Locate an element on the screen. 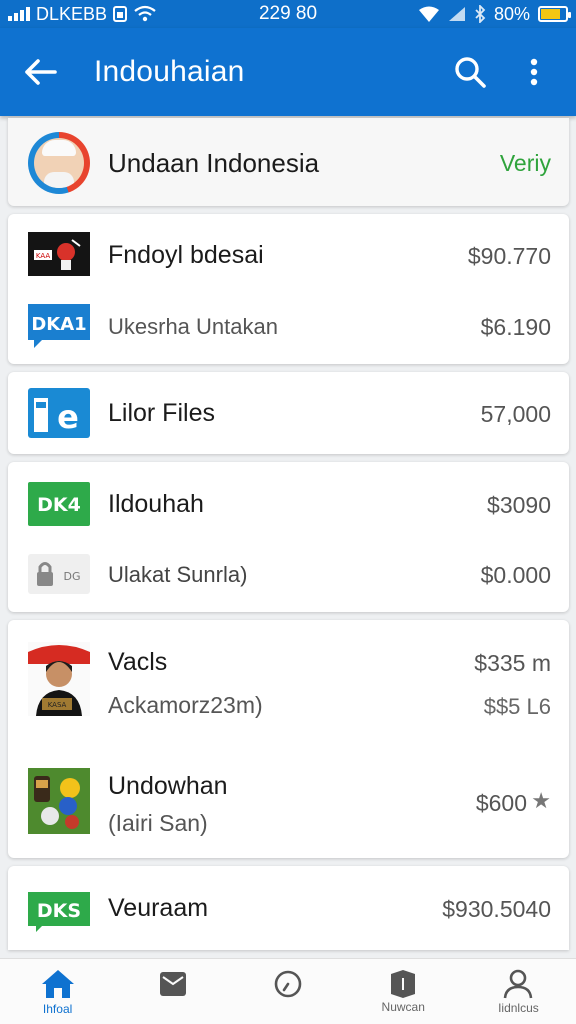  item-title: Lilor Files is located at coordinates (161, 413).